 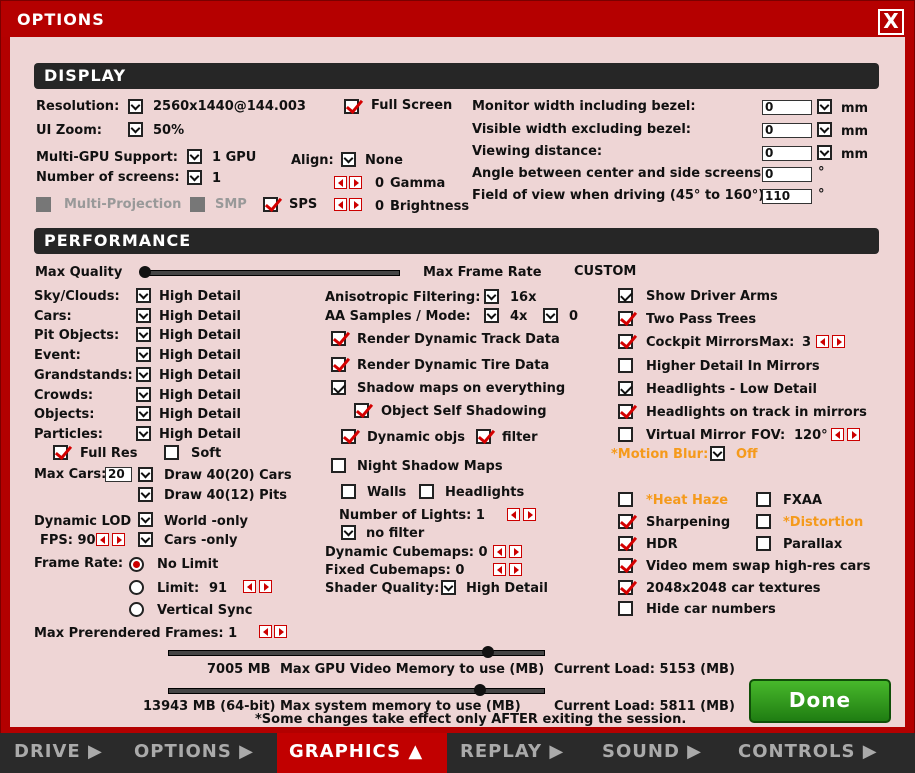 I want to click on monitor-width-unit-dropdown, so click(x=824, y=106).